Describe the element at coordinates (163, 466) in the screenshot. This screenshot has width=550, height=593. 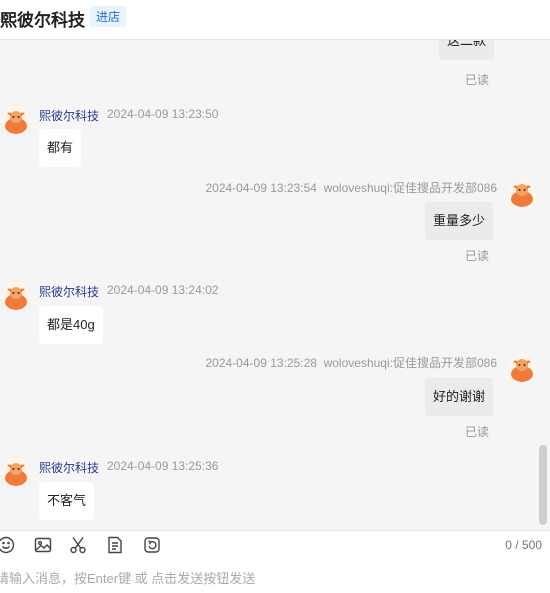
I see `message-time: 2024-04-09 13:25:36` at that location.